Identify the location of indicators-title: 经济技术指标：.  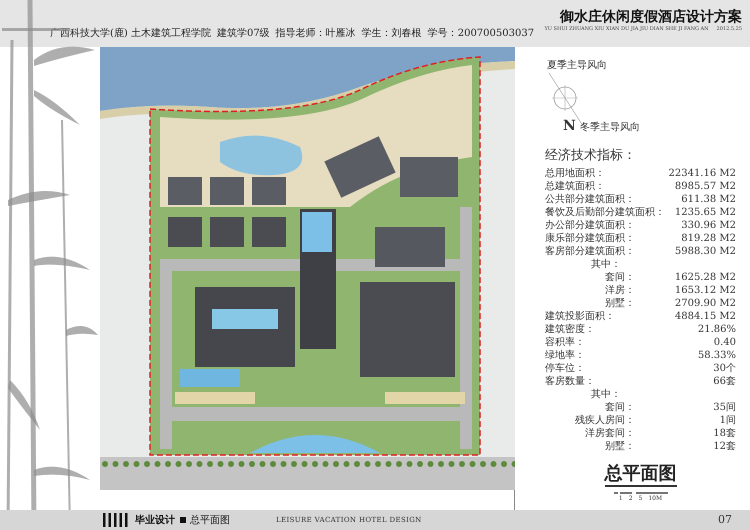
(591, 156).